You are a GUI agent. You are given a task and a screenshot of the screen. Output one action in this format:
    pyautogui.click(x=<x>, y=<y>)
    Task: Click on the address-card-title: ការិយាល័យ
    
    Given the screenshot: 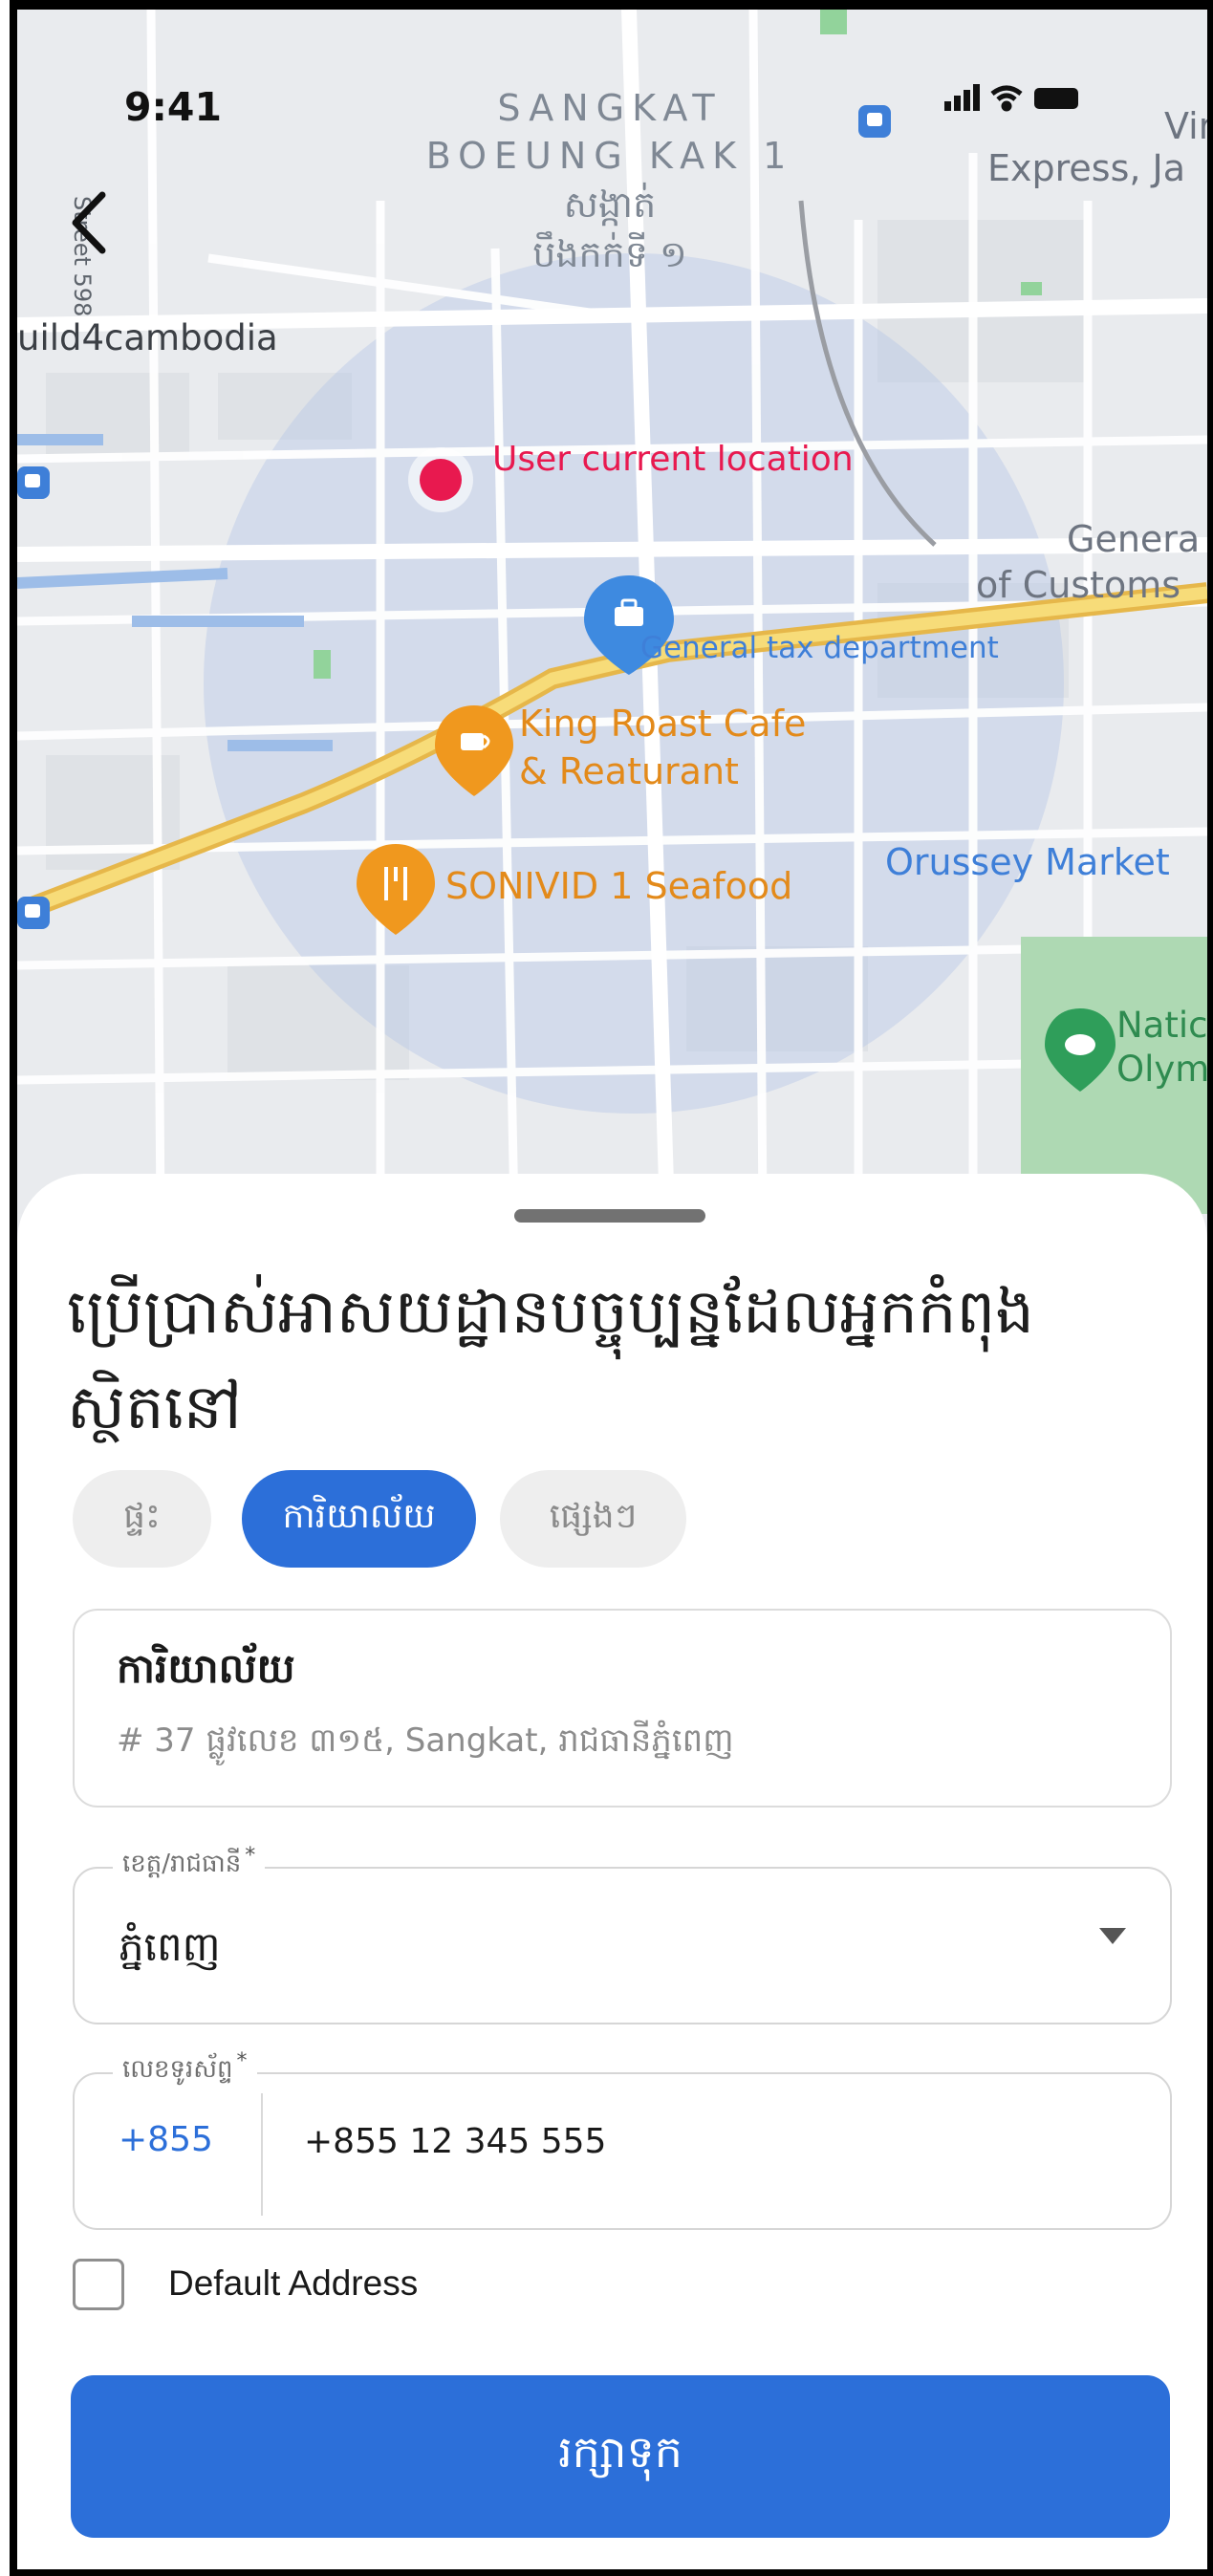 What is the action you would take?
    pyautogui.click(x=206, y=1668)
    